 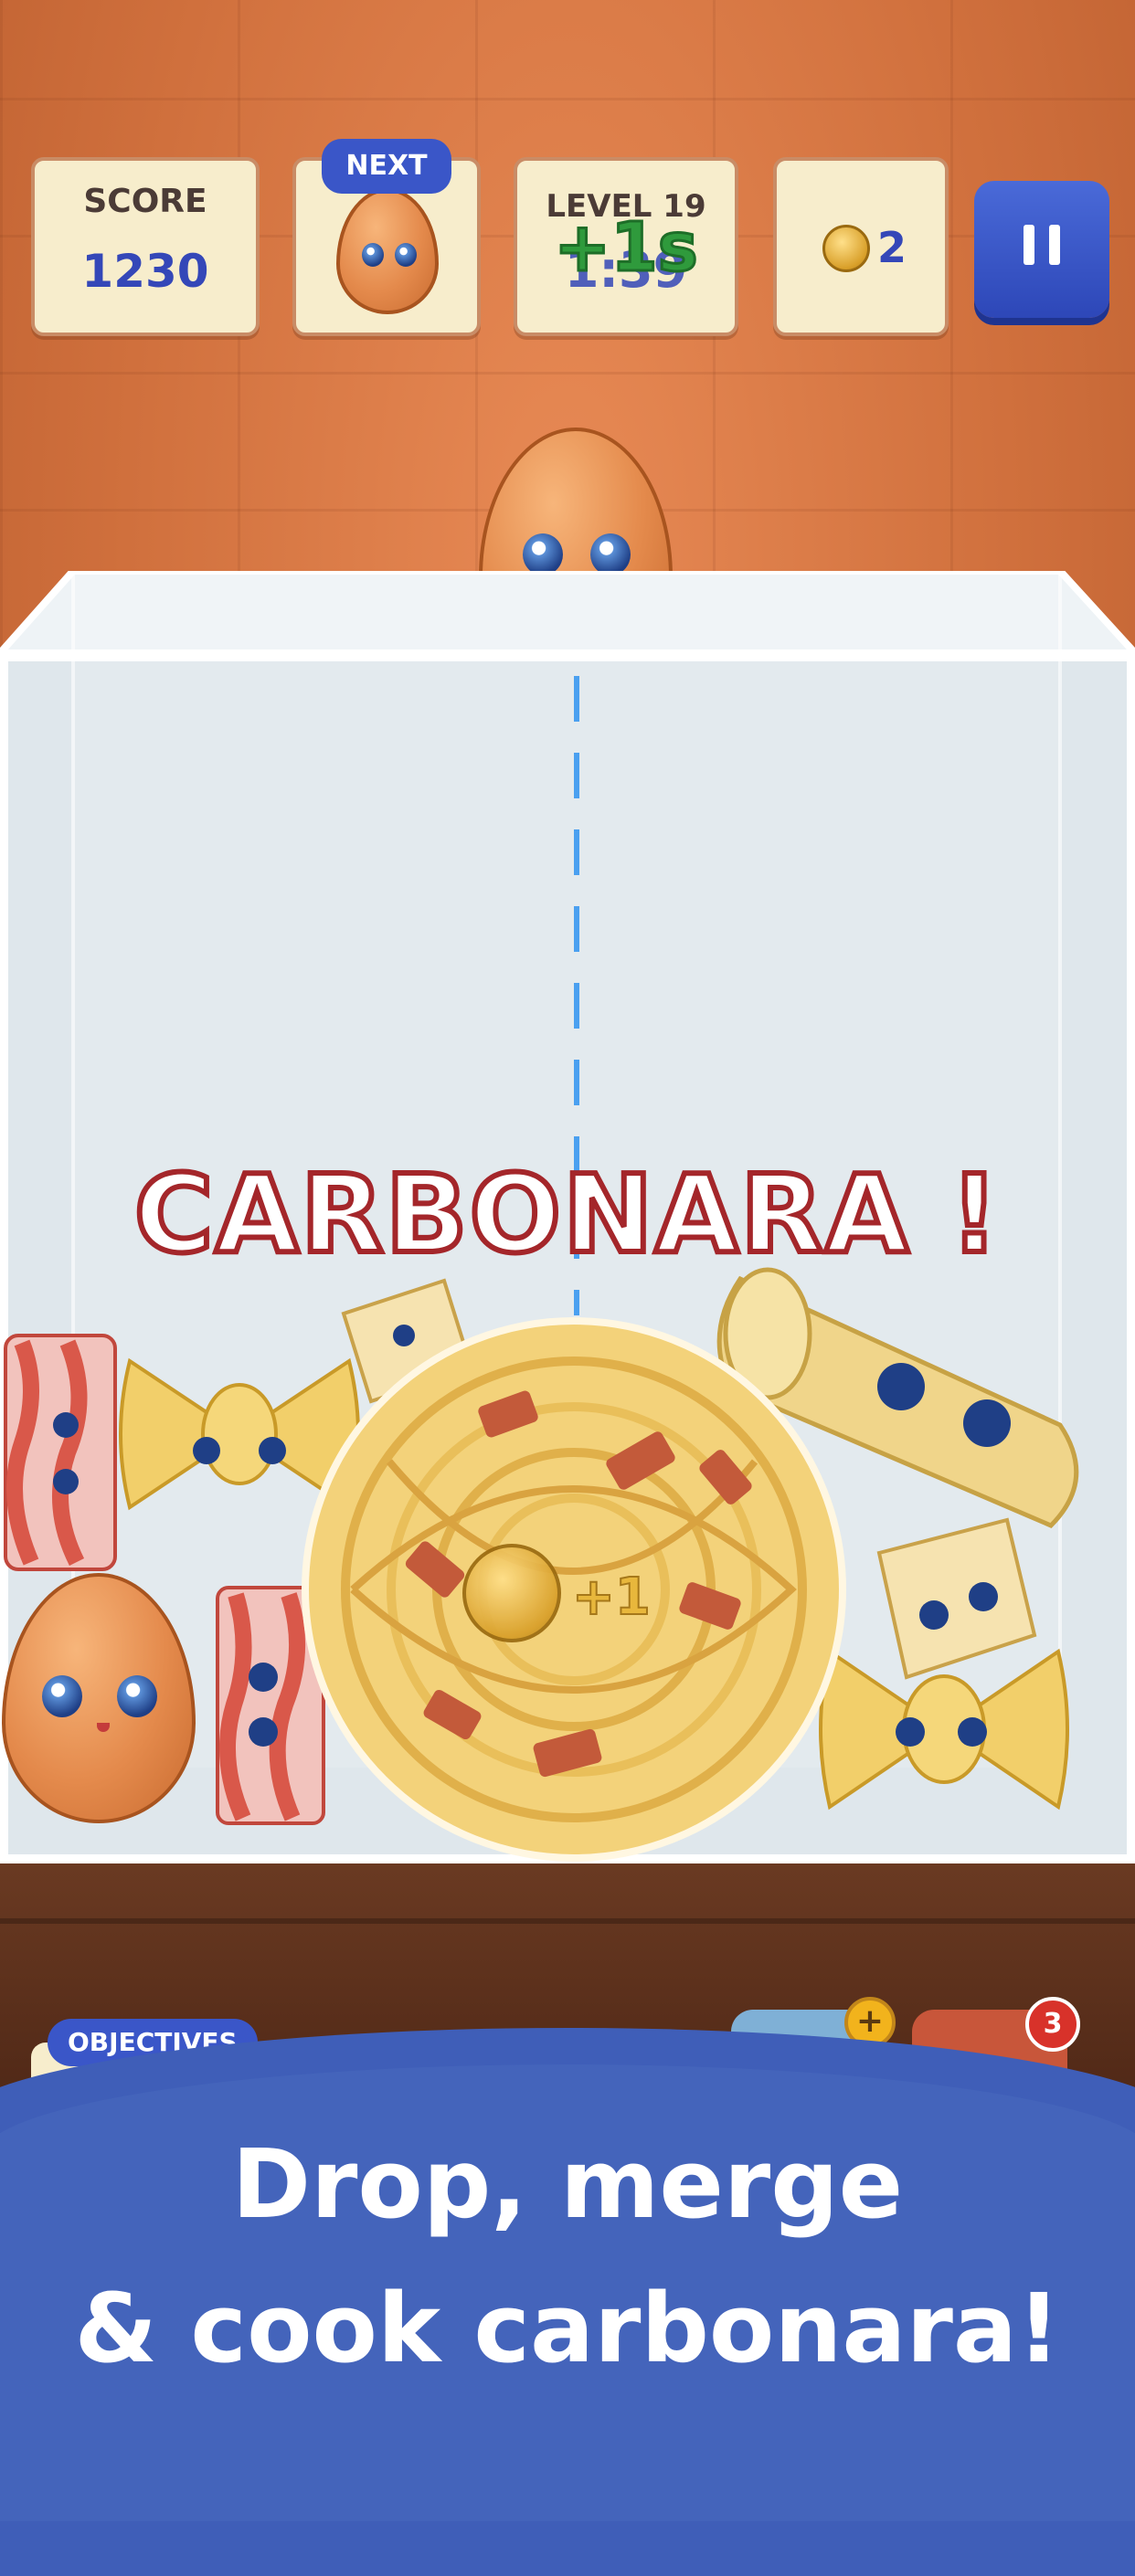 I want to click on pause-button, so click(x=1041, y=249).